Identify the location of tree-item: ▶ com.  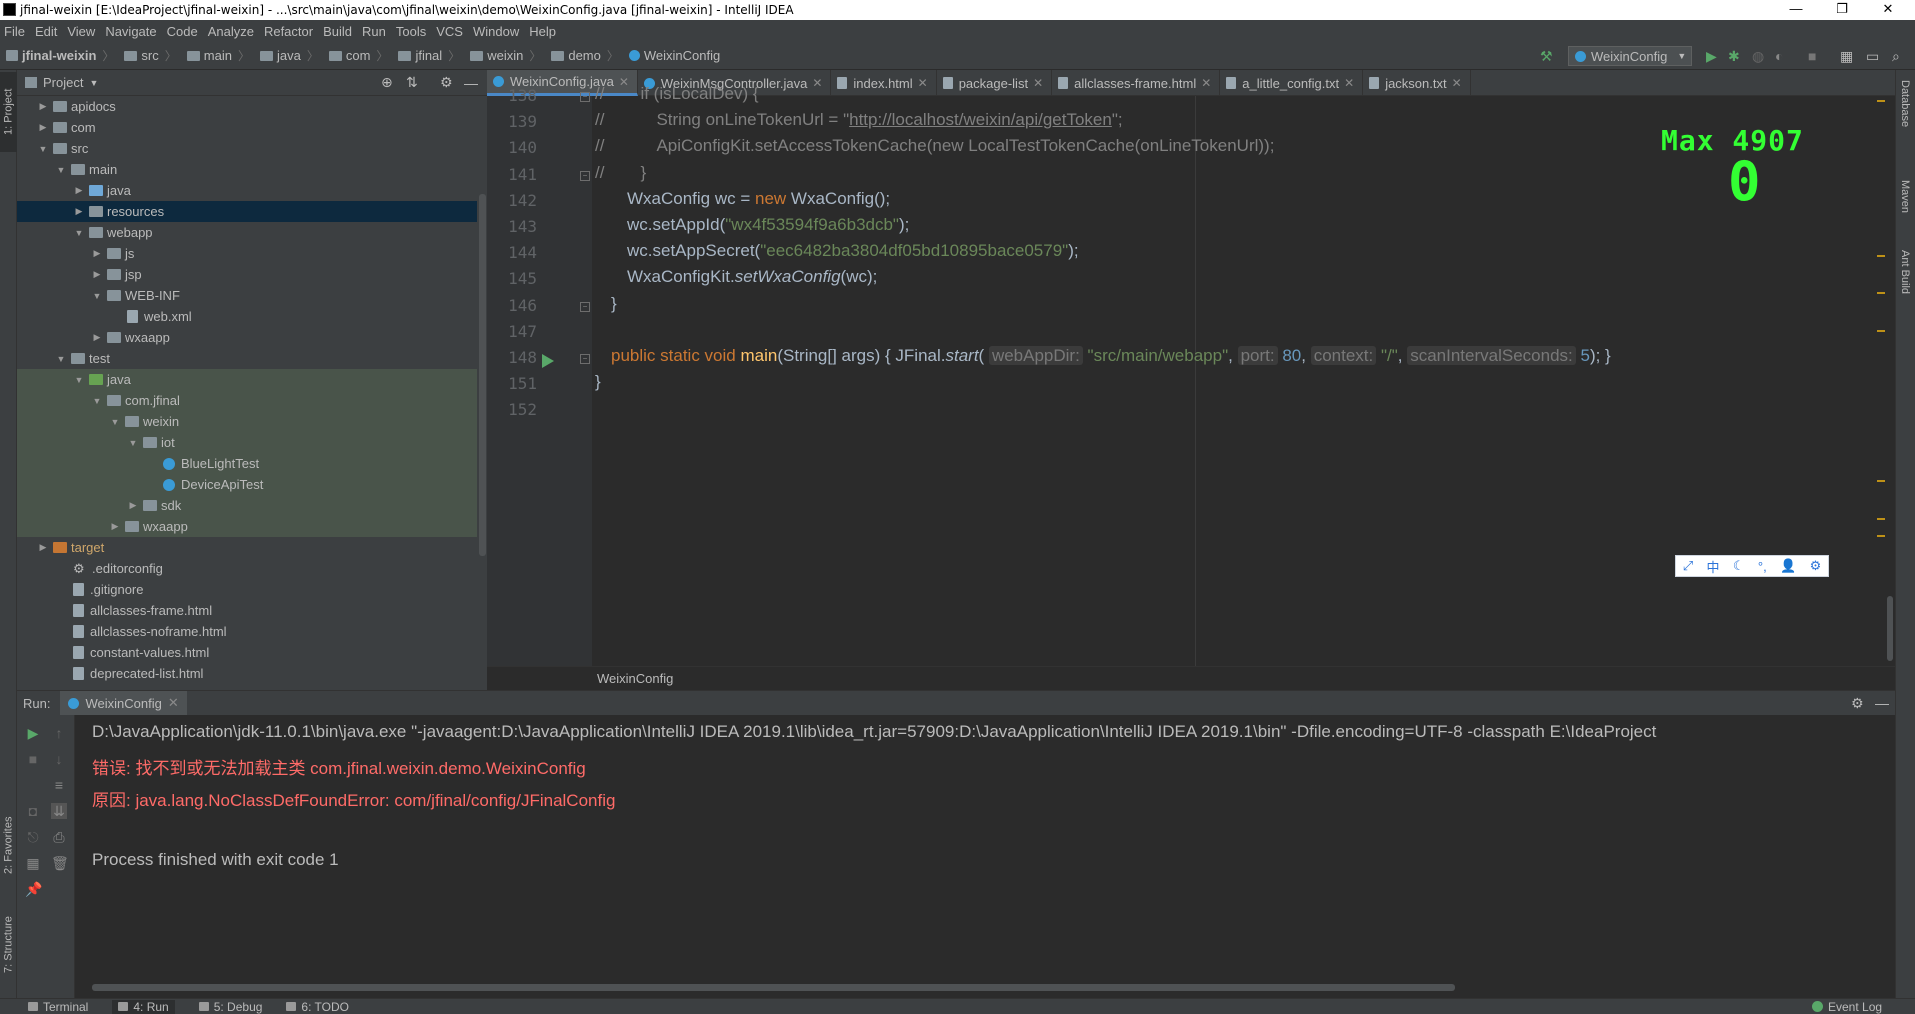
(247, 127).